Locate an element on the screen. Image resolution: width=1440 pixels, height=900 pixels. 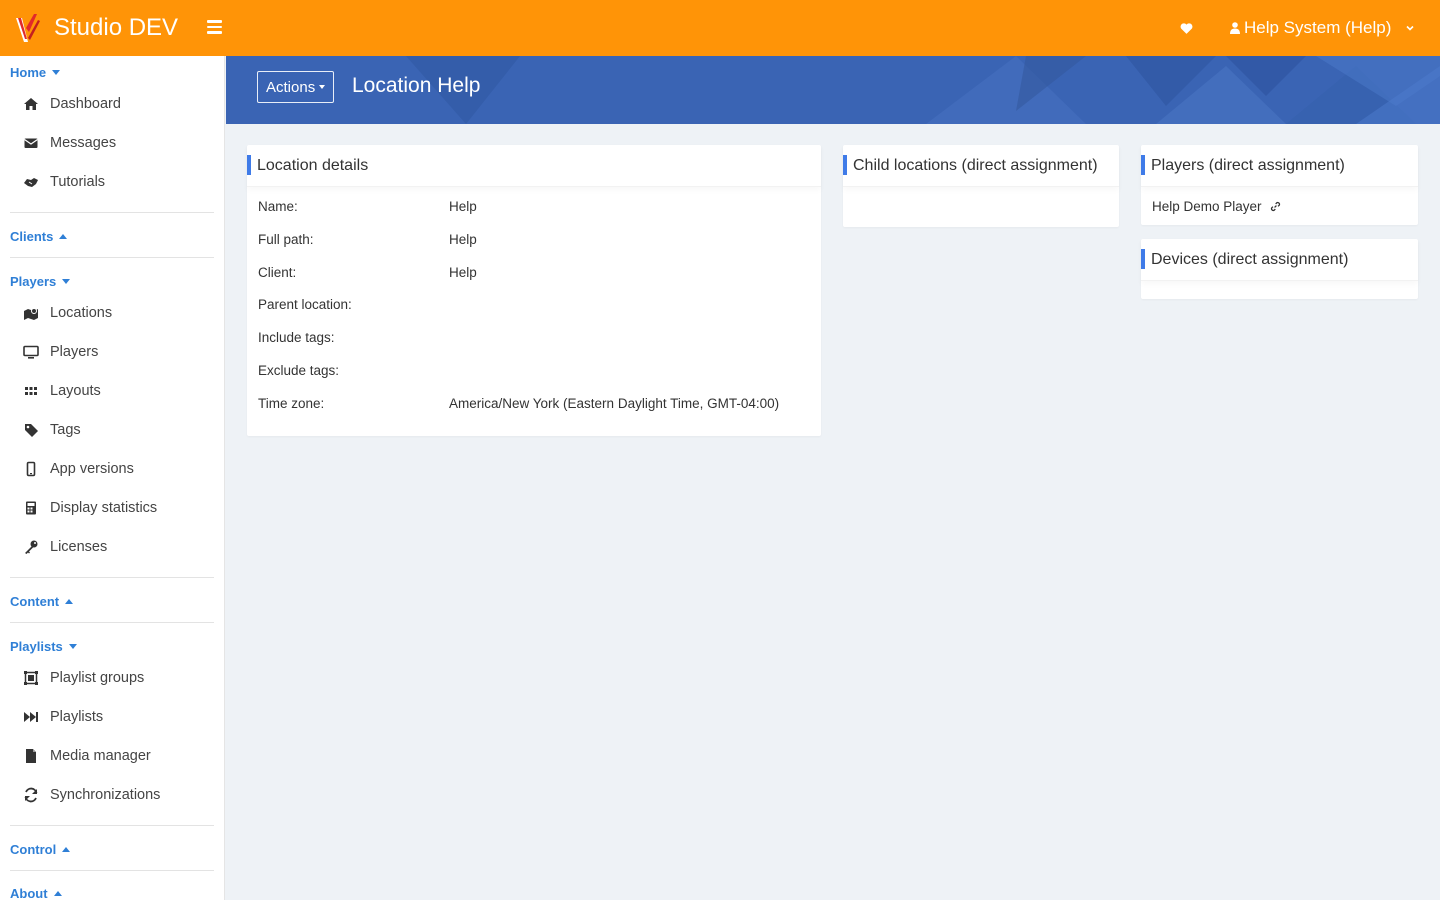
sidebar-item-tutorials: Tutorials is located at coordinates (63, 182).